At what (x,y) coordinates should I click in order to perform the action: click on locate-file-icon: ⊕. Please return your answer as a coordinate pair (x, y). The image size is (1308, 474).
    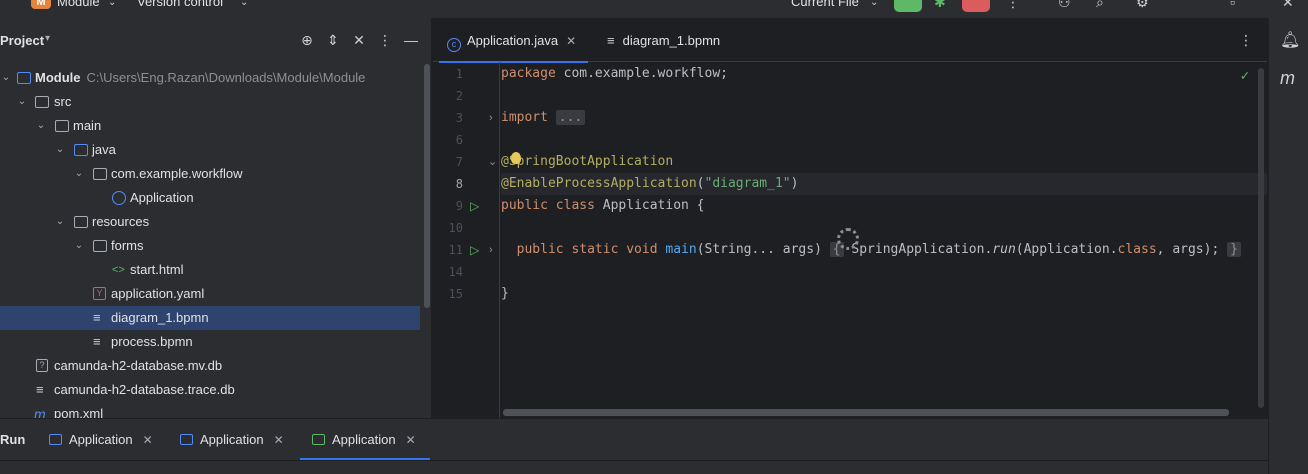
    Looking at the image, I should click on (307, 40).